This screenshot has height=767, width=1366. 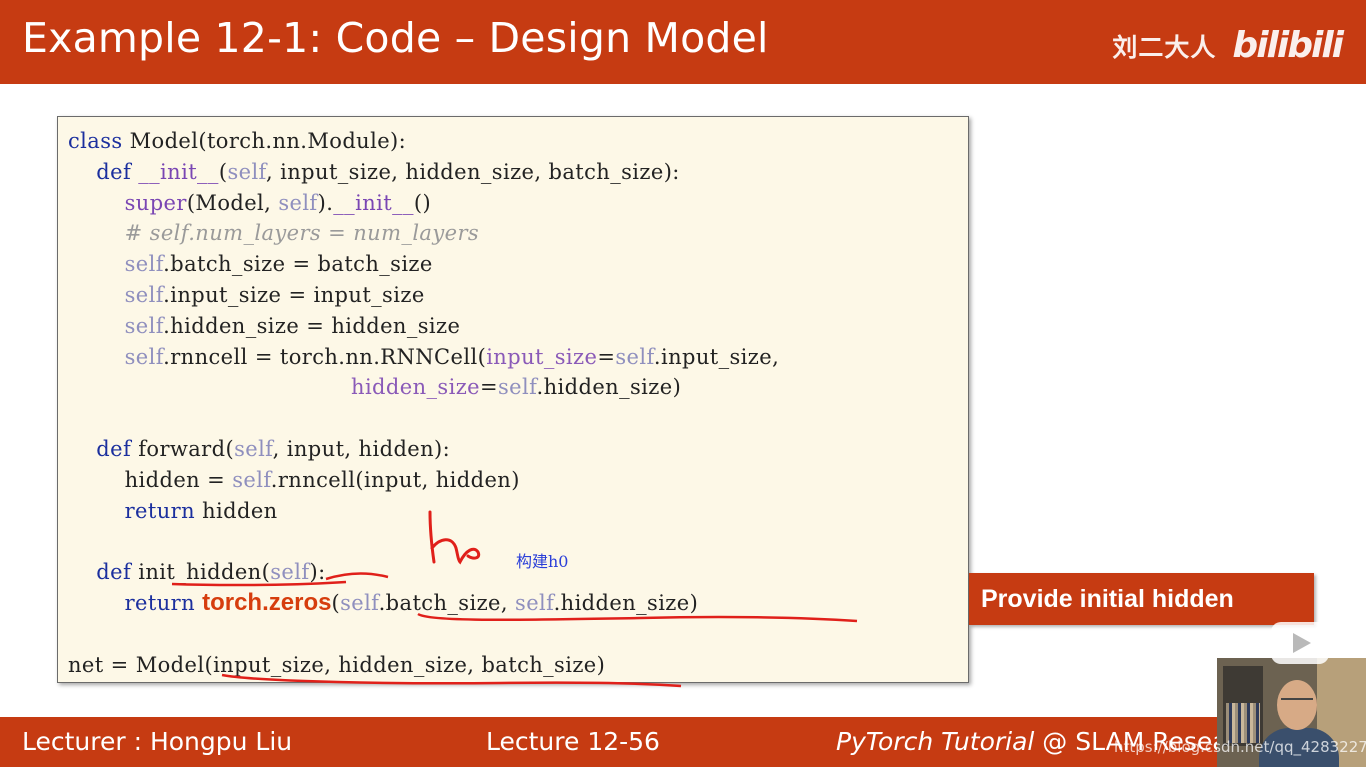 I want to click on code-line: self.input_size = input_size, so click(x=423, y=295).